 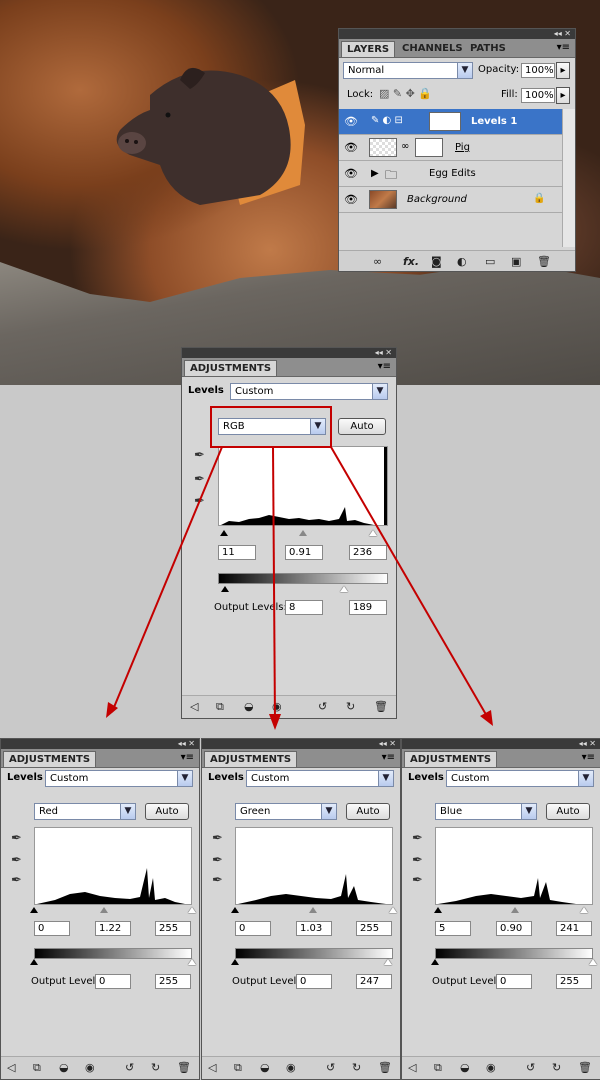 What do you see at coordinates (275, 722) in the screenshot?
I see `arrowhead-green` at bounding box center [275, 722].